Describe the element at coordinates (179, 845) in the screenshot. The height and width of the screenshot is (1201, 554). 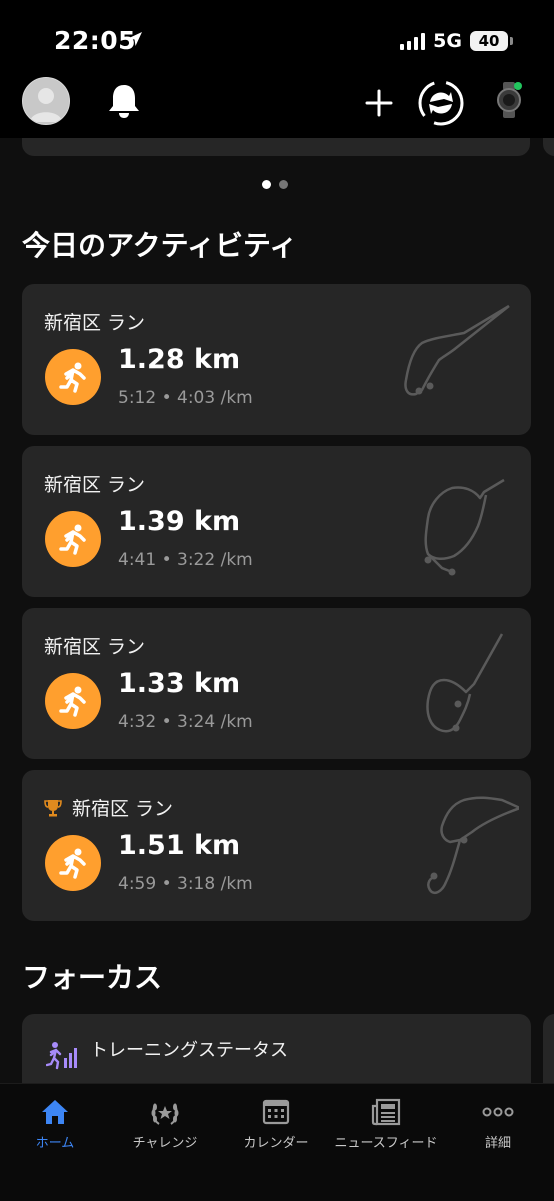
I see `activity-distance: 1.51 km` at that location.